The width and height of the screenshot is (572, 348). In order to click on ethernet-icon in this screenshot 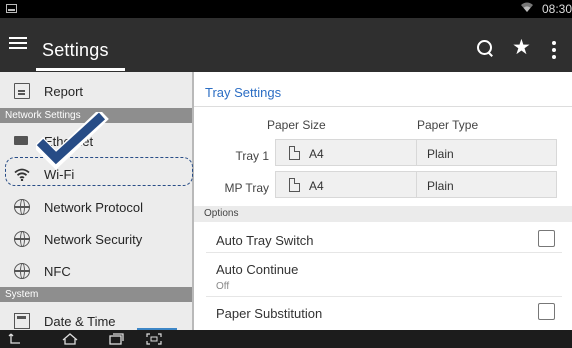, I will do `click(22, 141)`.